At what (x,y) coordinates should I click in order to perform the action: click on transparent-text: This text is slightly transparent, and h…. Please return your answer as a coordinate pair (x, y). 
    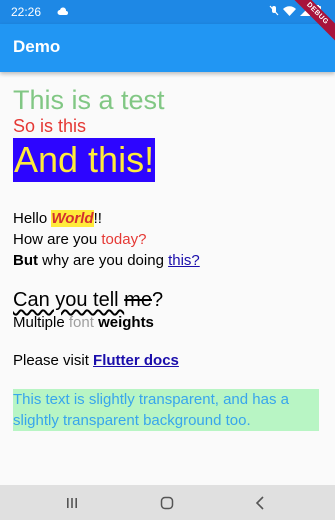
    Looking at the image, I should click on (166, 410).